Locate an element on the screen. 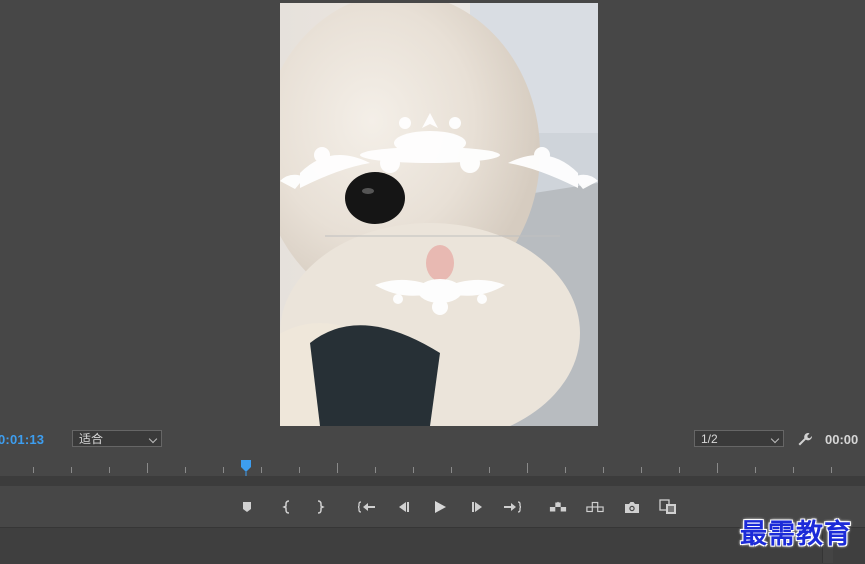 This screenshot has height=564, width=865. go-to-out-button is located at coordinates (512, 507).